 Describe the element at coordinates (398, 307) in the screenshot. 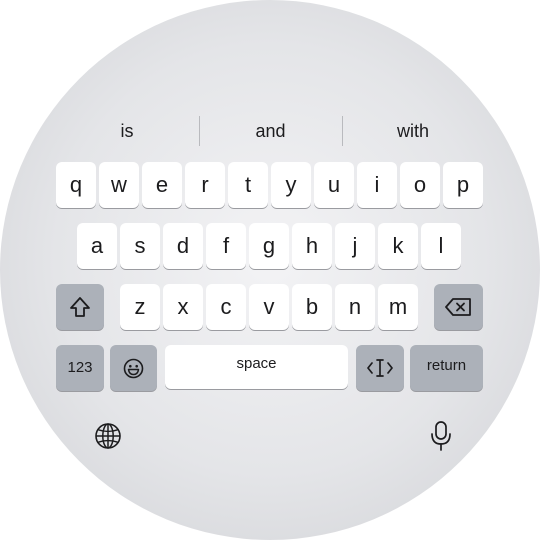

I see `key-m: m` at that location.